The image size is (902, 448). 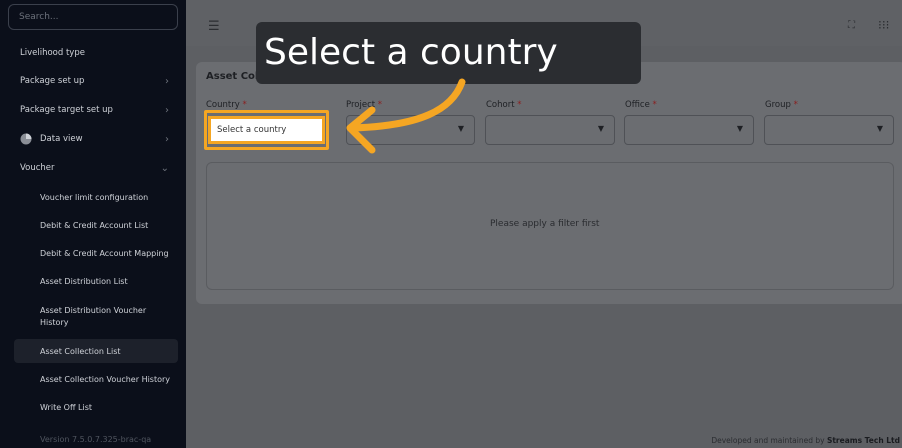 What do you see at coordinates (550, 130) in the screenshot?
I see `cohort-select: ▼` at bounding box center [550, 130].